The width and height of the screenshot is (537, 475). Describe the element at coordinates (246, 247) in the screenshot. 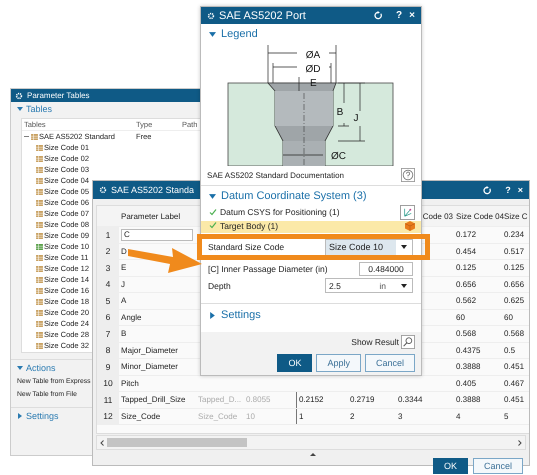

I see `field-label: Standard Size Code` at that location.